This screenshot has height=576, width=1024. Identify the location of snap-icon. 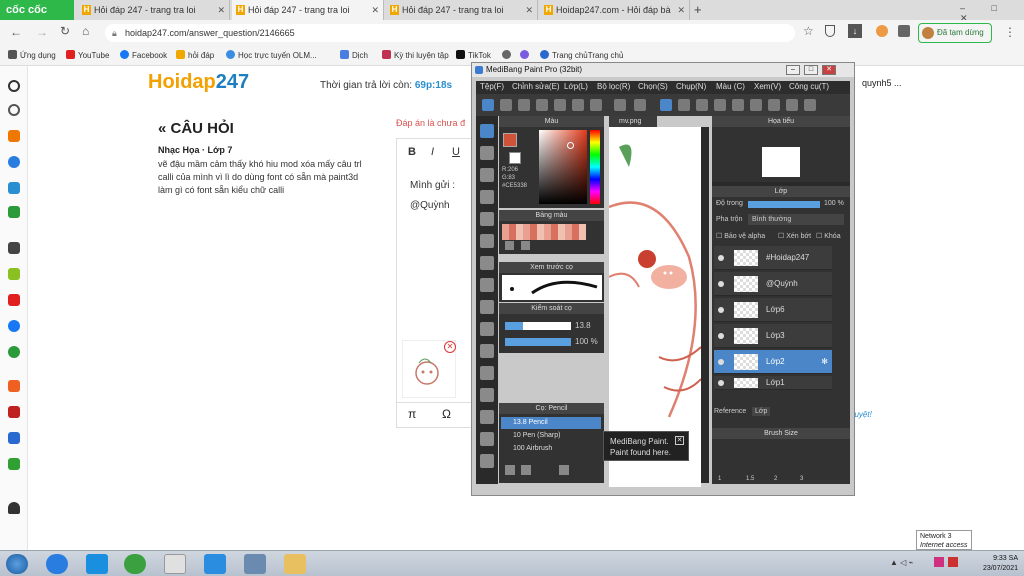
(792, 105).